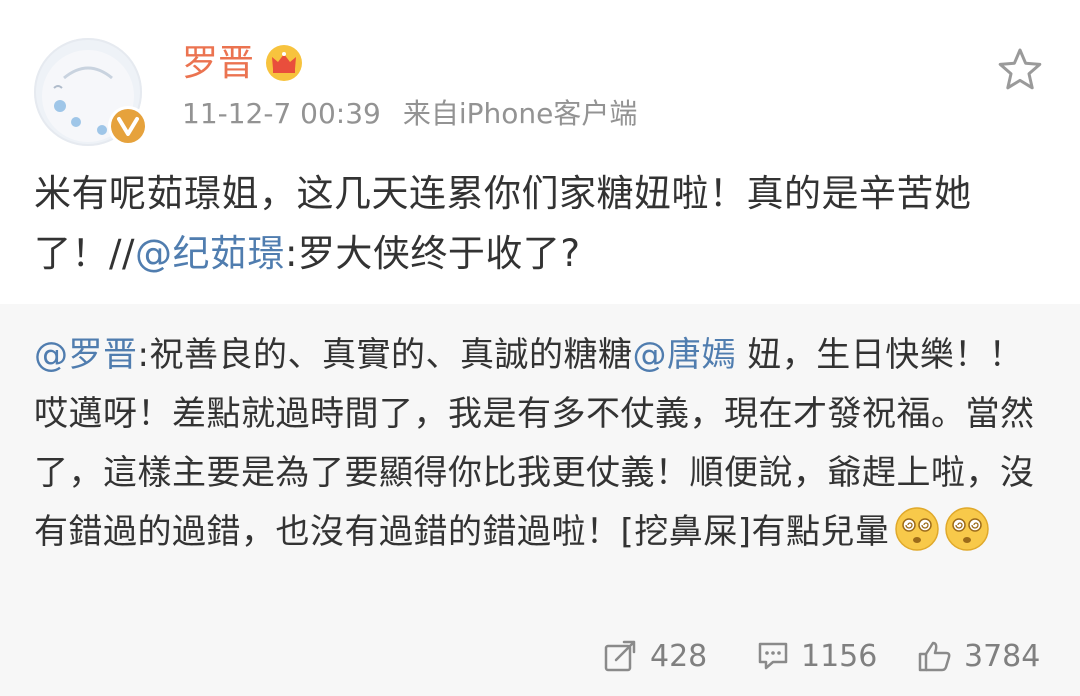 The width and height of the screenshot is (1080, 696). Describe the element at coordinates (839, 656) in the screenshot. I see `comment-count: 1156` at that location.